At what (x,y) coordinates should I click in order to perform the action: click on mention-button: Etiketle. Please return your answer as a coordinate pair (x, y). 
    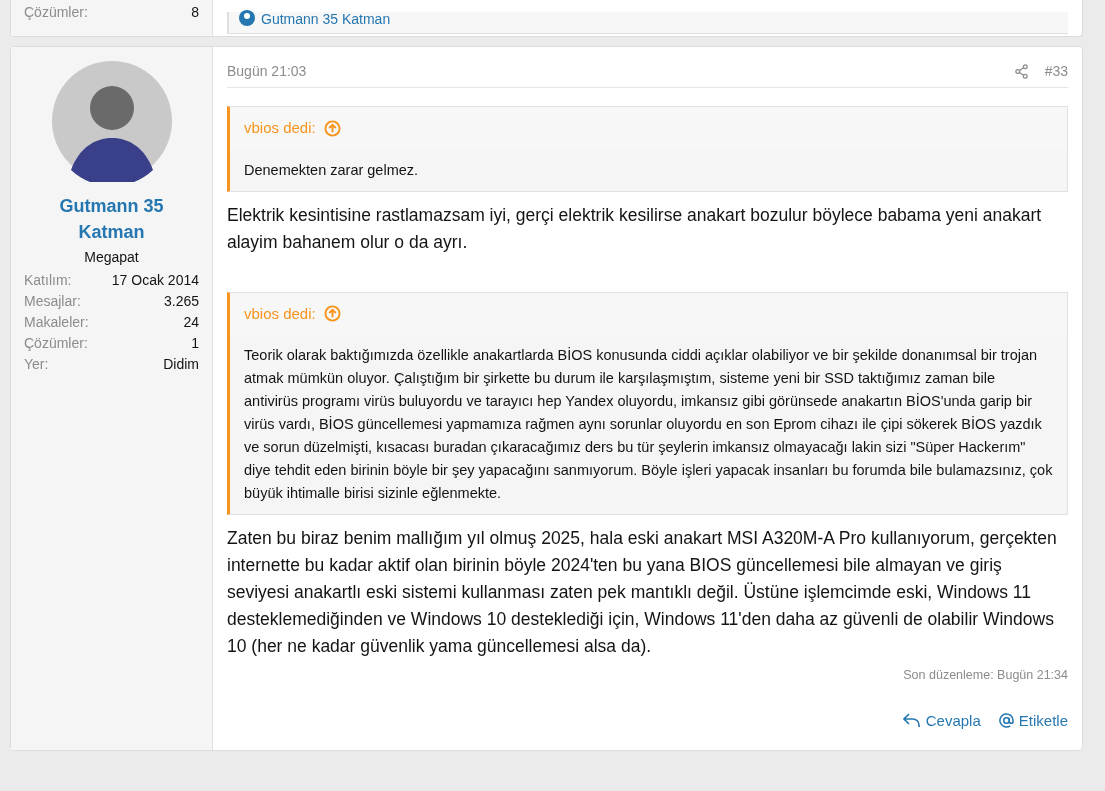
    Looking at the image, I should click on (1033, 720).